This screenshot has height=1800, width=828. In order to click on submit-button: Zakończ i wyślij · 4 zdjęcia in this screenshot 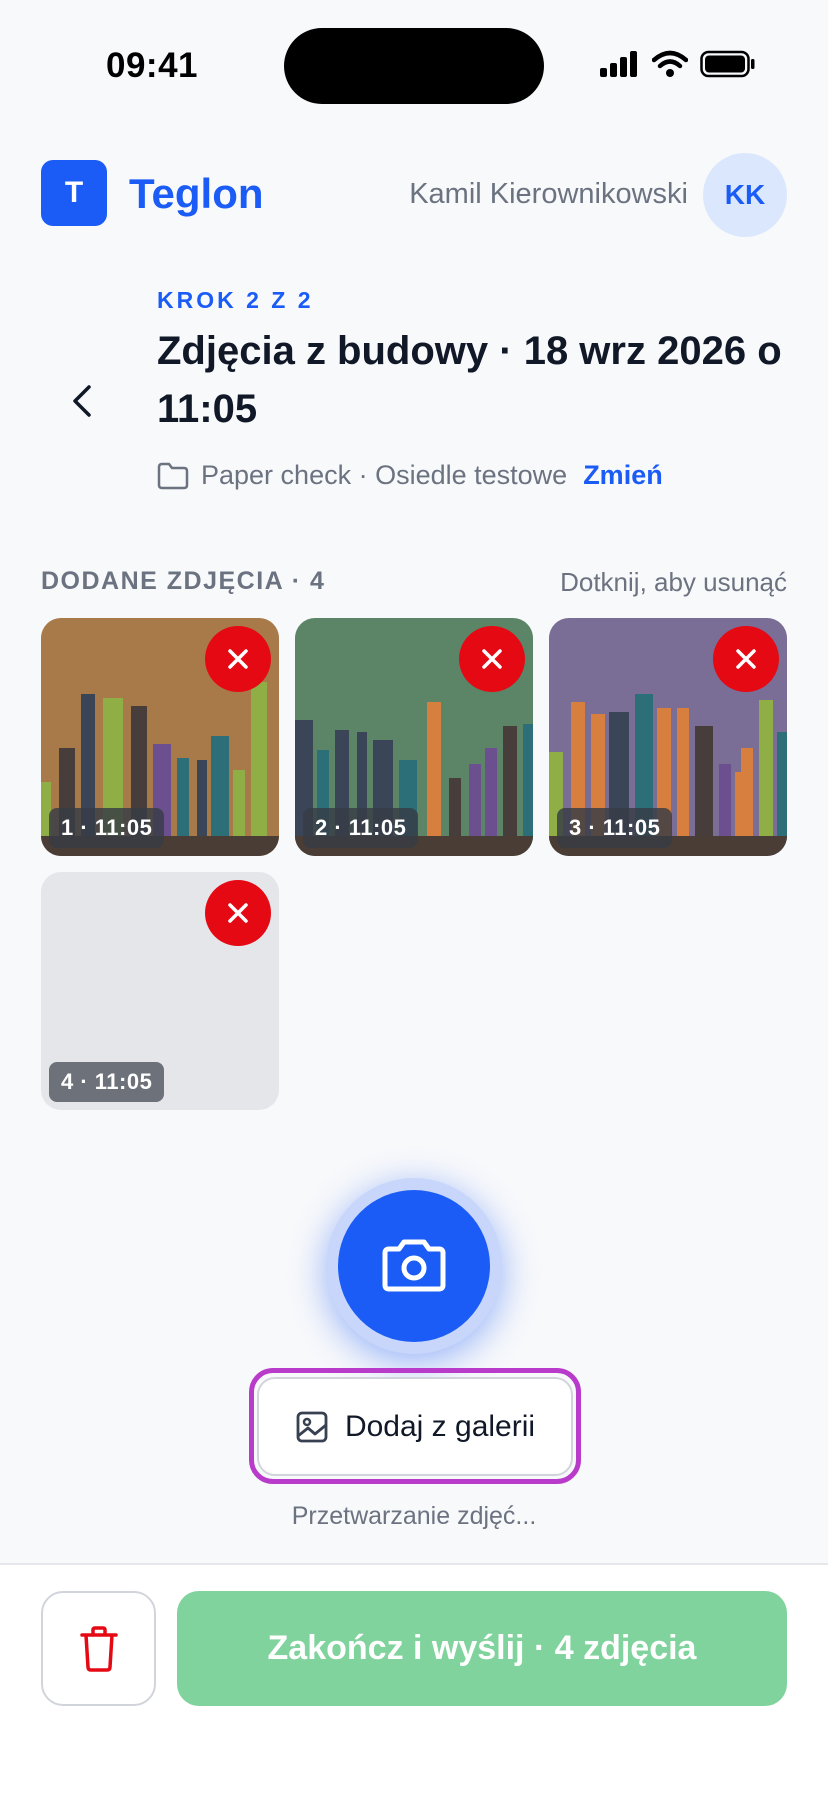, I will do `click(482, 1648)`.